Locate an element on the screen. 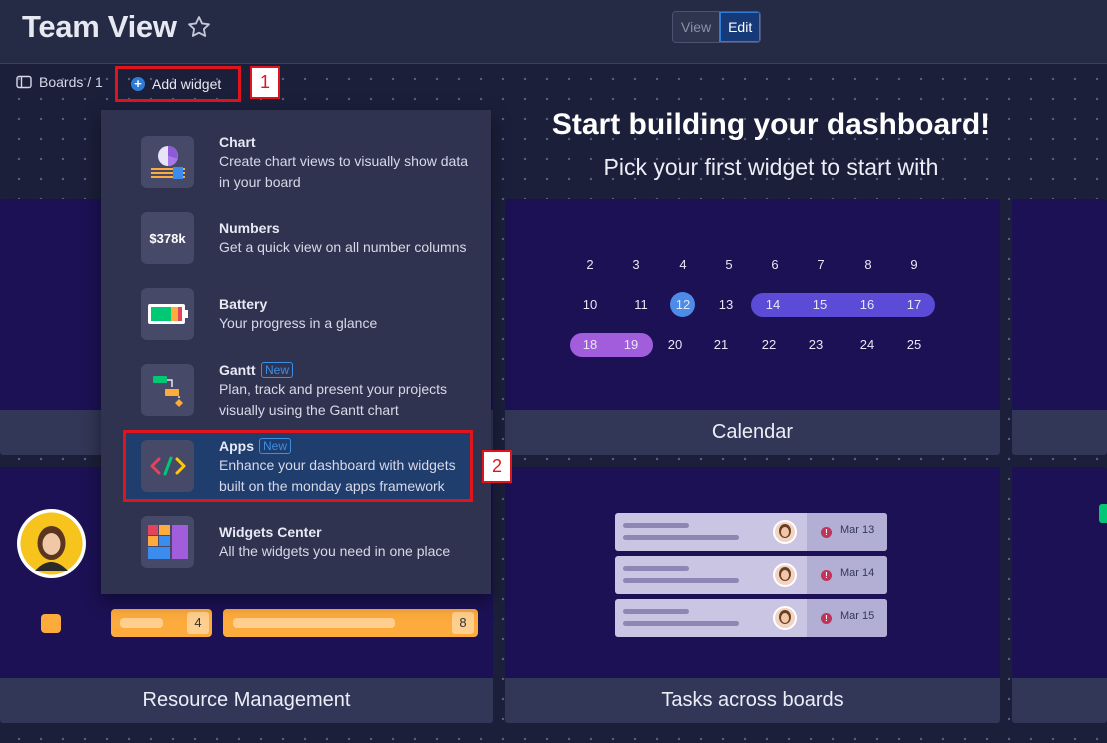 This screenshot has height=743, width=1107. resource-count: 8 is located at coordinates (463, 623).